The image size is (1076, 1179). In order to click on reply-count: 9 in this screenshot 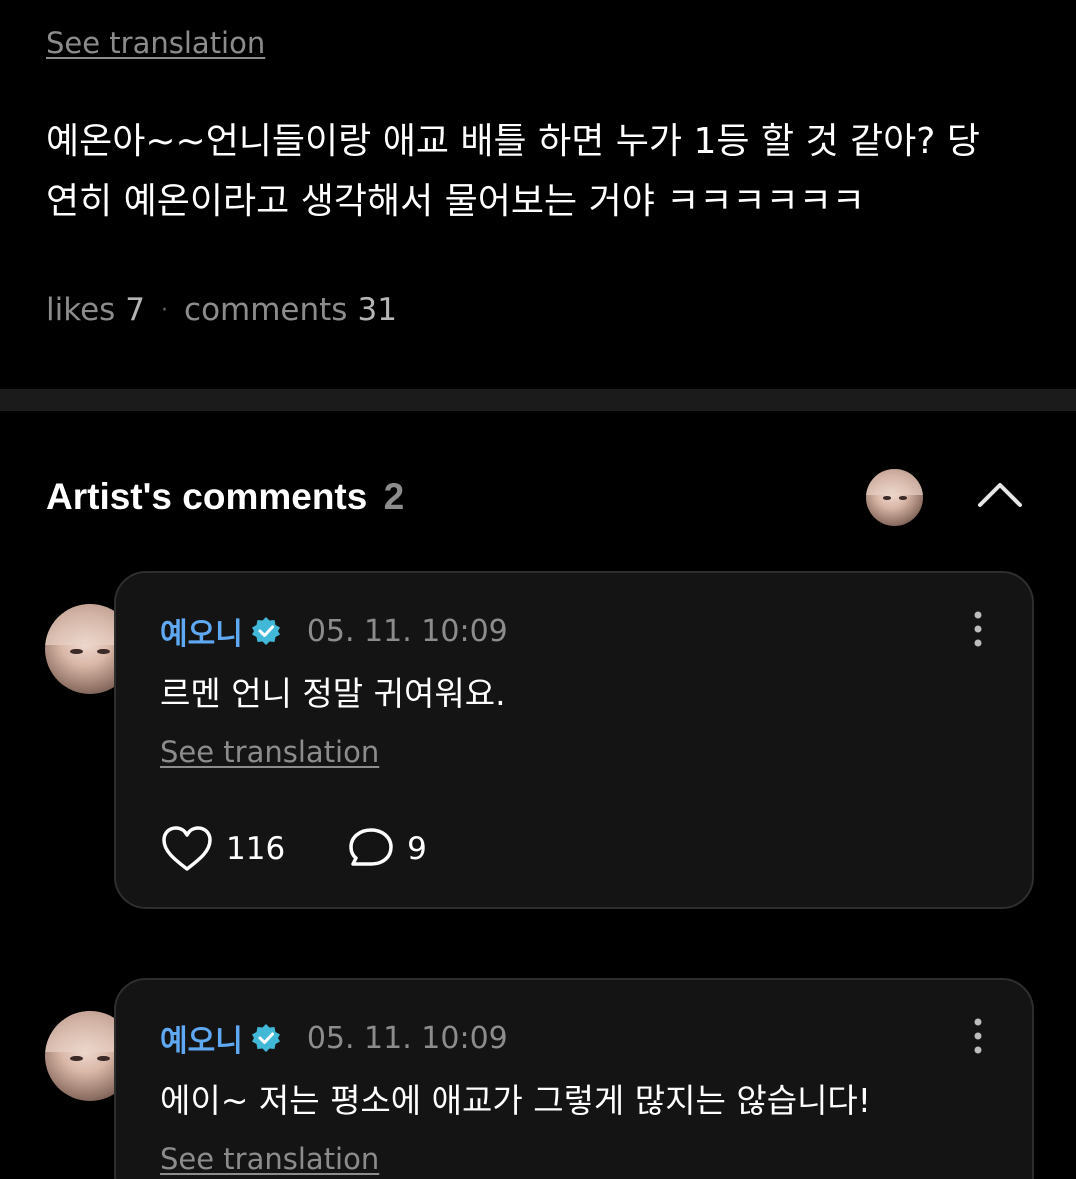, I will do `click(417, 849)`.